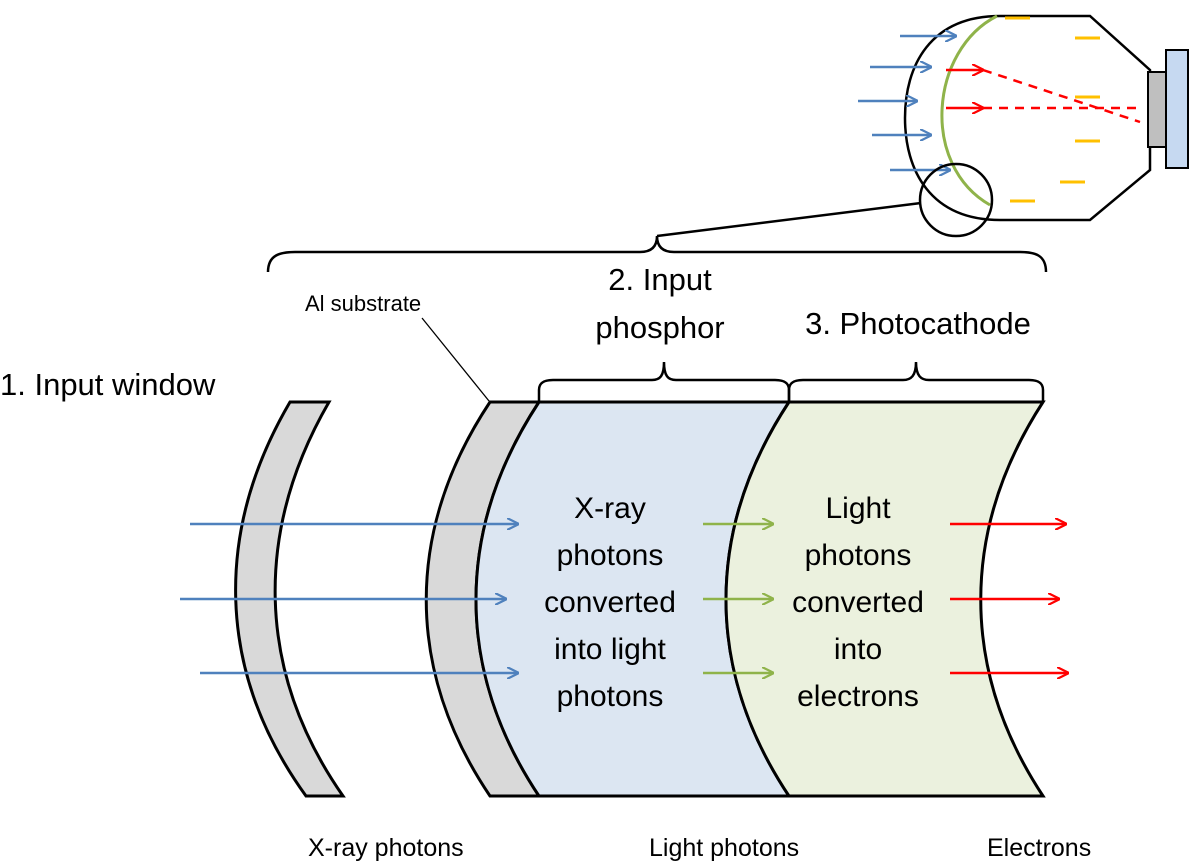  I want to click on input-phosphor-label-2: phosphor, so click(659, 327).